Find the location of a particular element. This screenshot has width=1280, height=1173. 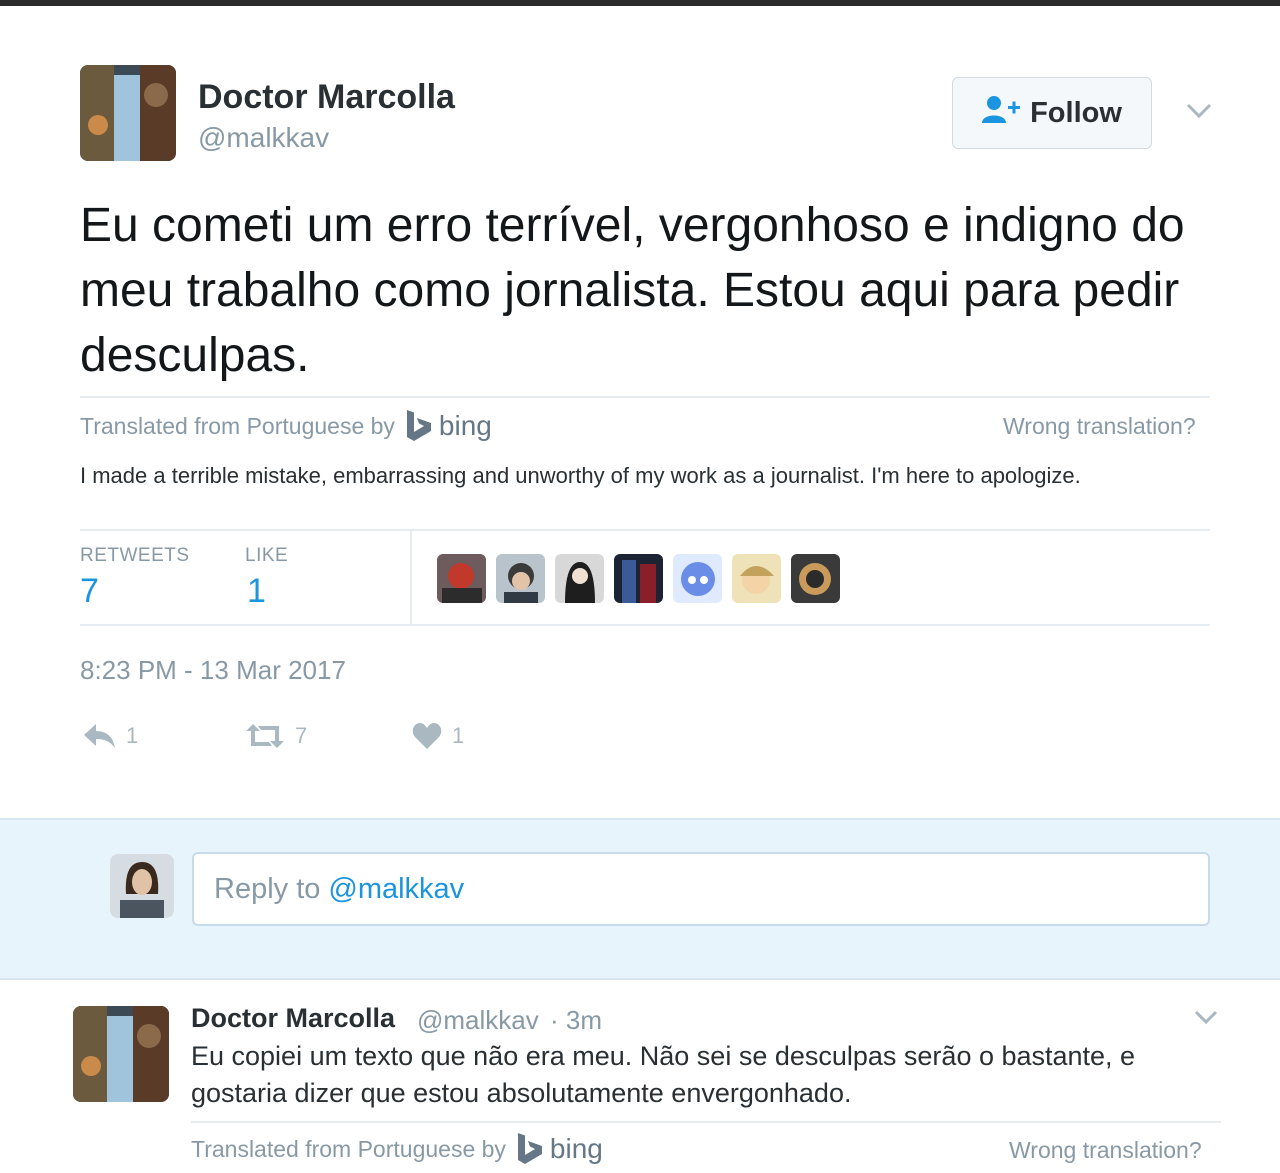

reply-translated-by: Translated from Portuguese by bing is located at coordinates (397, 1149).